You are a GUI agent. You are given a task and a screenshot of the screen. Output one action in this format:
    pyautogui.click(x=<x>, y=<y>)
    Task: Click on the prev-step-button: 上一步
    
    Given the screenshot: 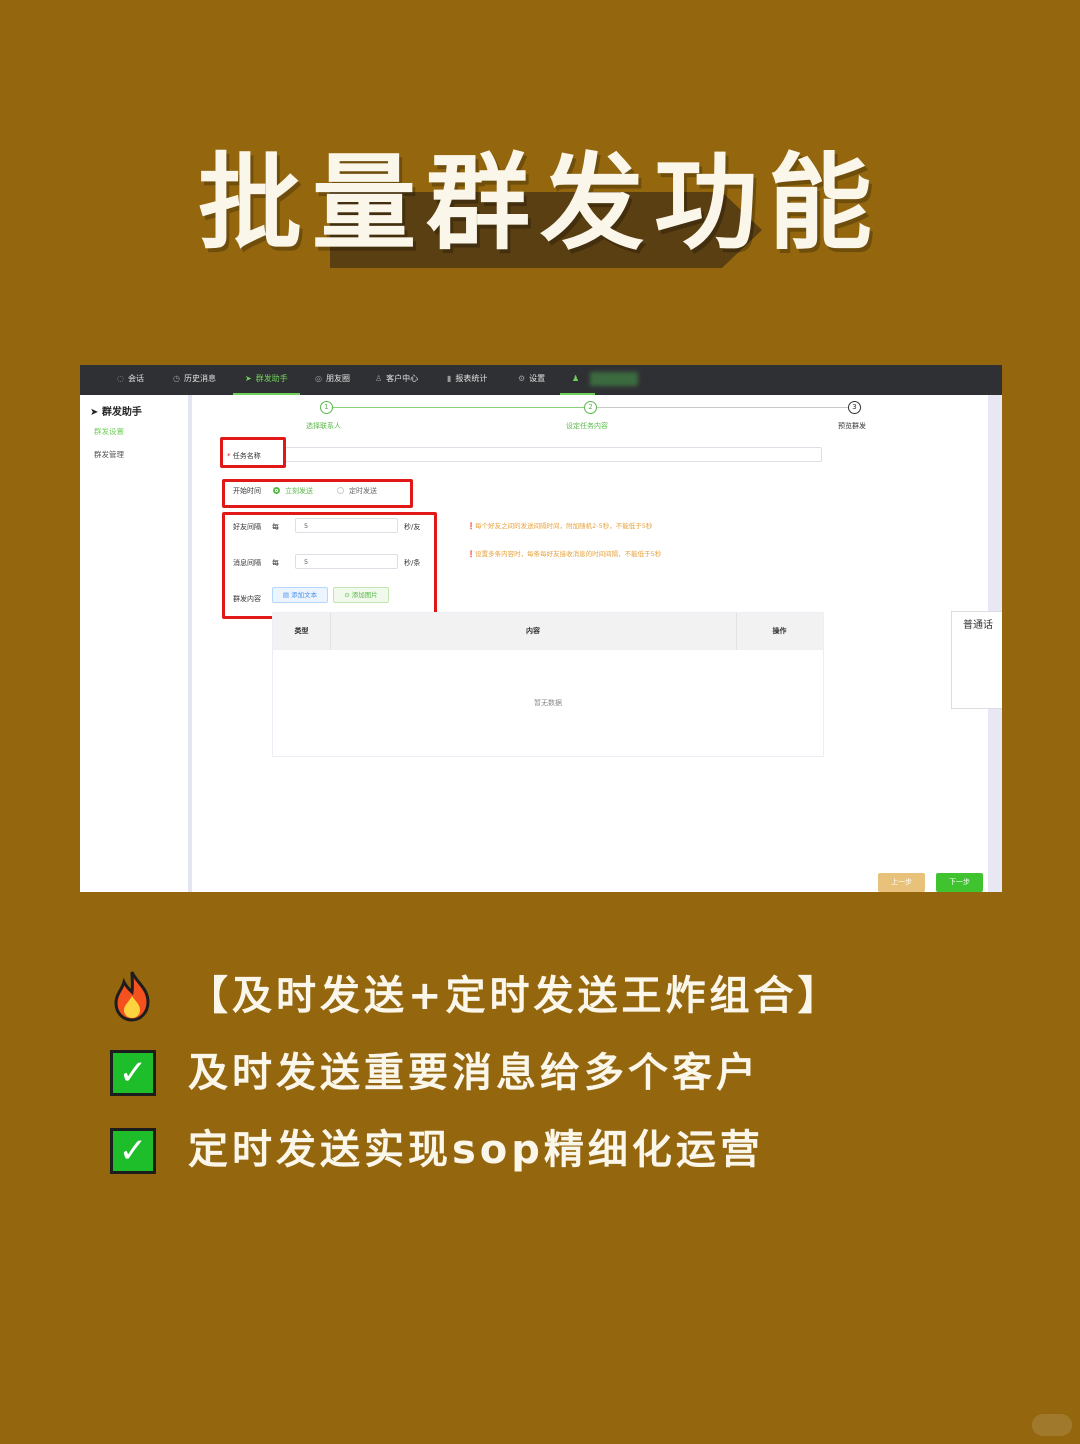 What is the action you would take?
    pyautogui.click(x=901, y=882)
    